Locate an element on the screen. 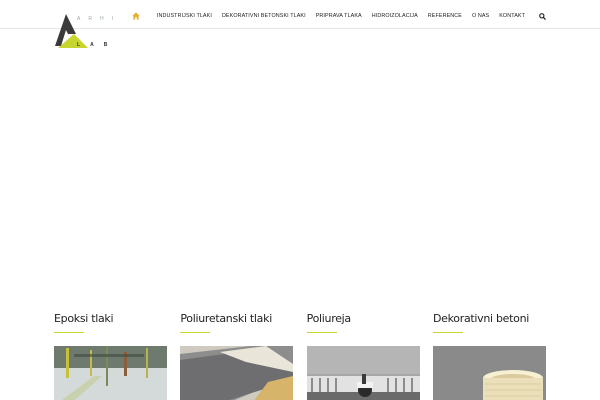  nav-item-dekorativni-betonski-tlaki: DEKORATIVNI BETONSKI TLAKI is located at coordinates (264, 16).